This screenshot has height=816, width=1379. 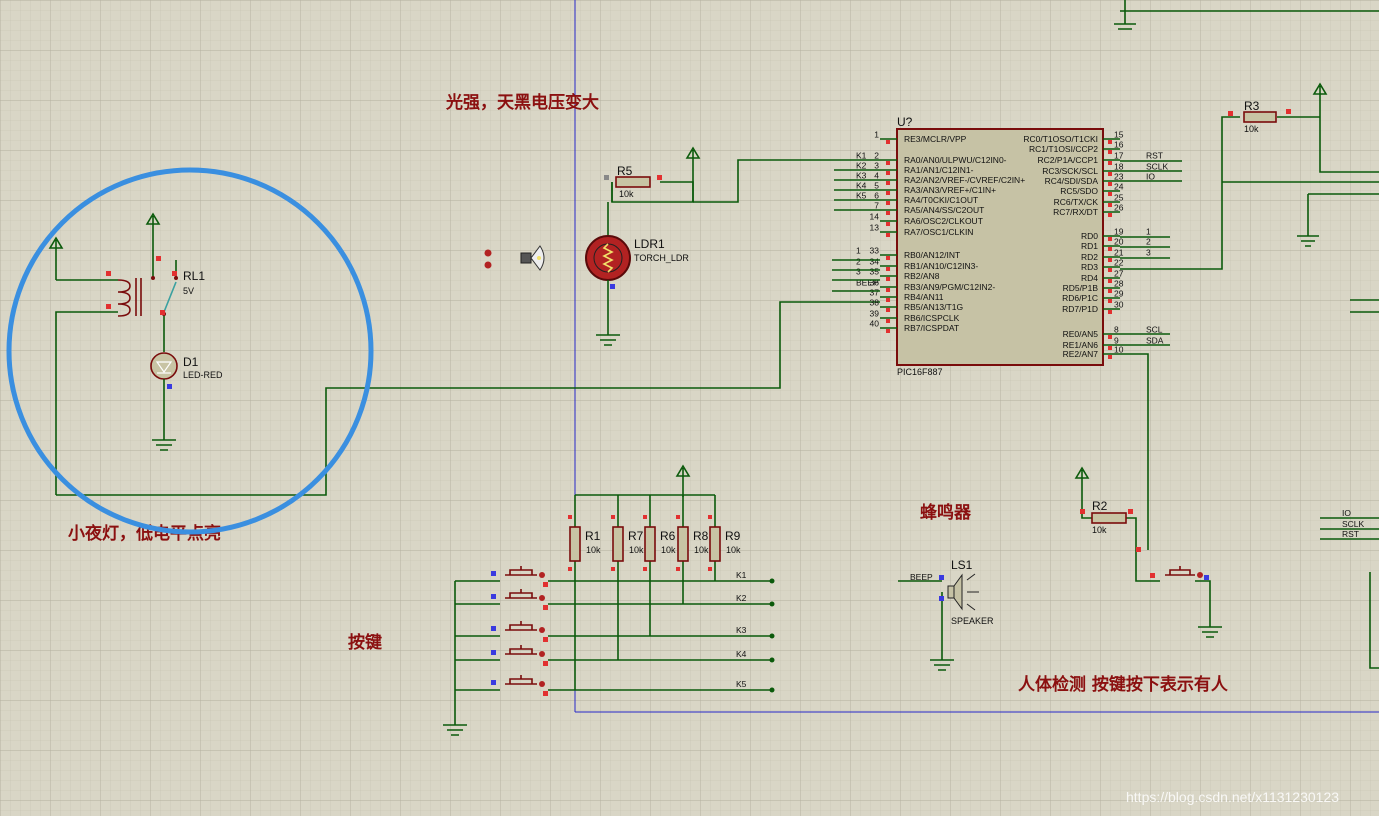 What do you see at coordinates (1252, 106) in the screenshot?
I see `r3-ref: R3` at bounding box center [1252, 106].